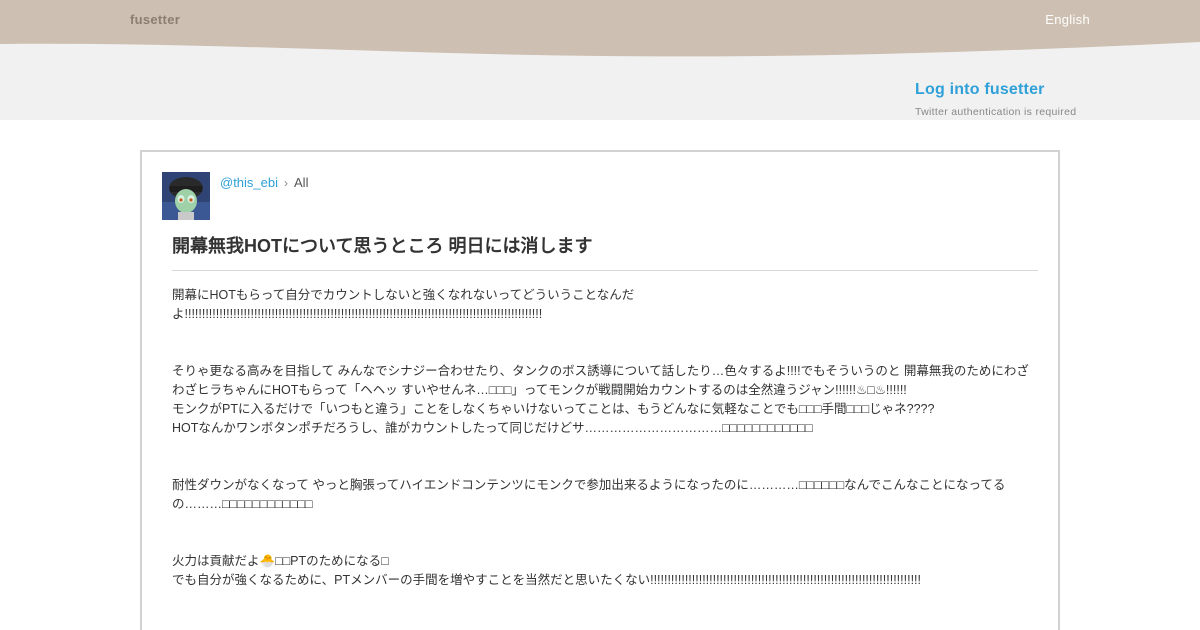 This screenshot has width=1200, height=630. What do you see at coordinates (382, 246) in the screenshot?
I see `post-title: 開幕無我HOTについて思うところ 明日には消します` at bounding box center [382, 246].